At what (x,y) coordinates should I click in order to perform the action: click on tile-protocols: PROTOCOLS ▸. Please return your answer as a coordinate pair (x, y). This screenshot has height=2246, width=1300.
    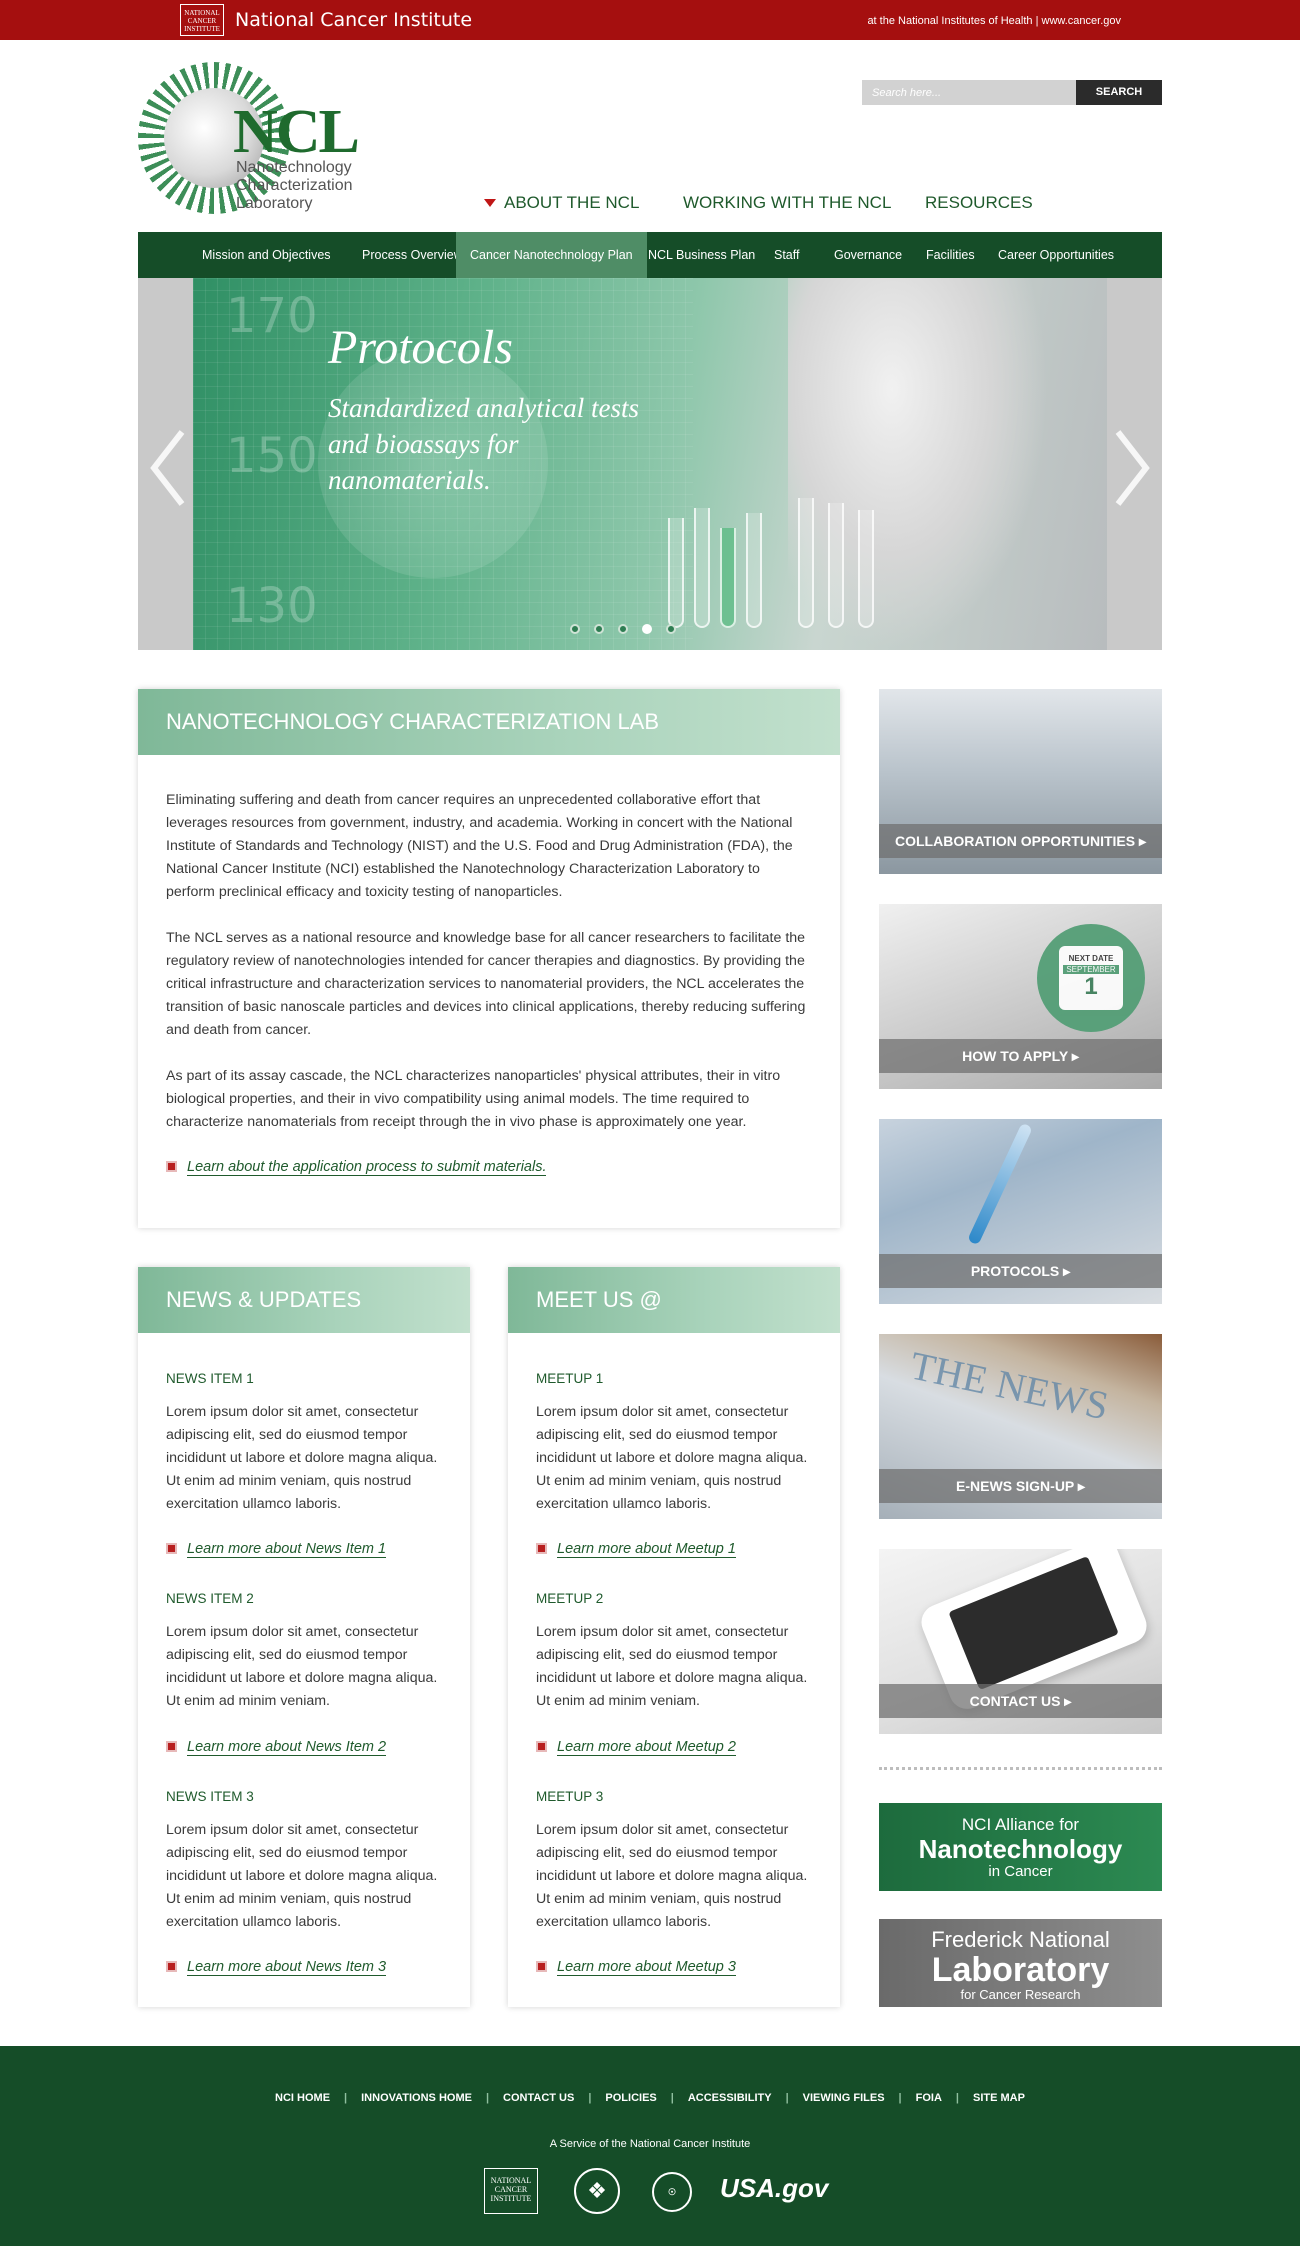
    Looking at the image, I should click on (1020, 1211).